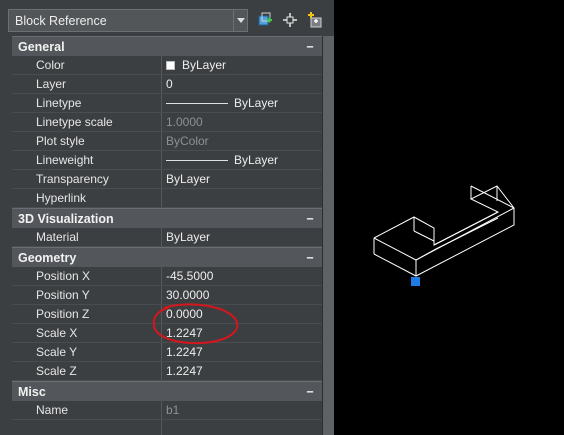 Image resolution: width=564 pixels, height=435 pixels. Describe the element at coordinates (242, 122) in the screenshot. I see `property-value: 1.0000` at that location.